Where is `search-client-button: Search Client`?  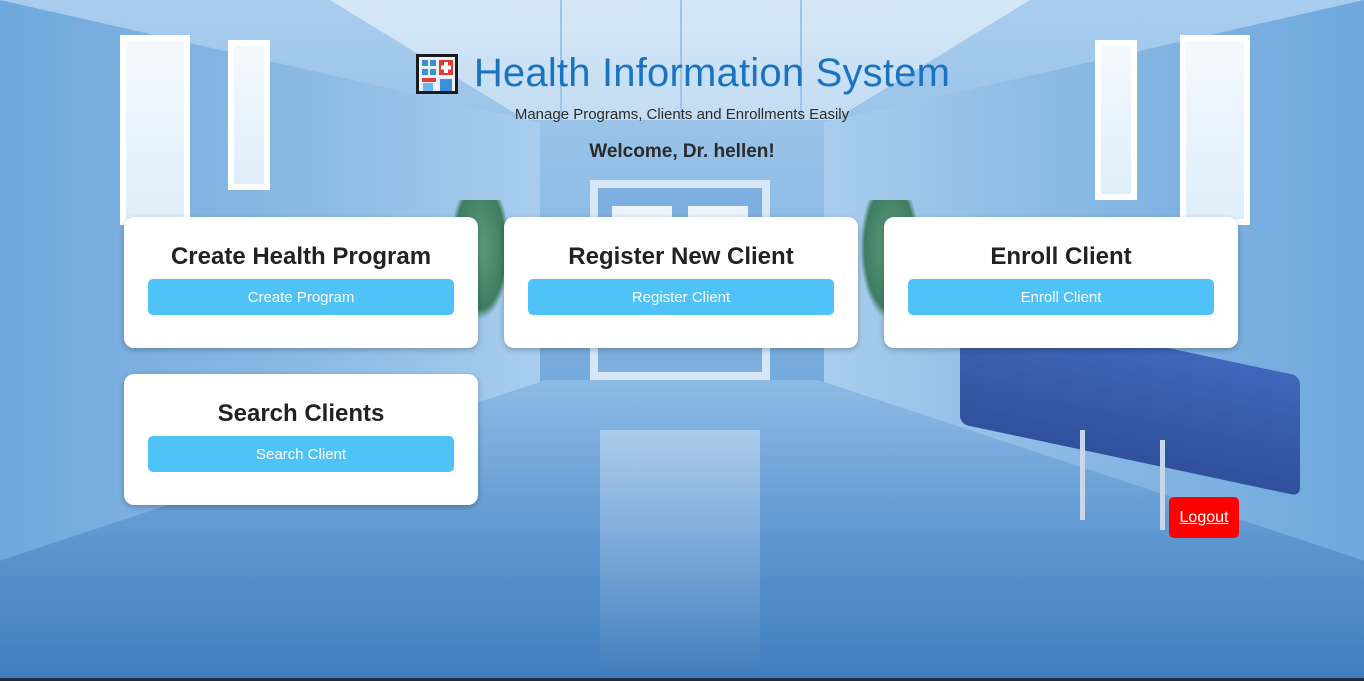
search-client-button: Search Client is located at coordinates (301, 454).